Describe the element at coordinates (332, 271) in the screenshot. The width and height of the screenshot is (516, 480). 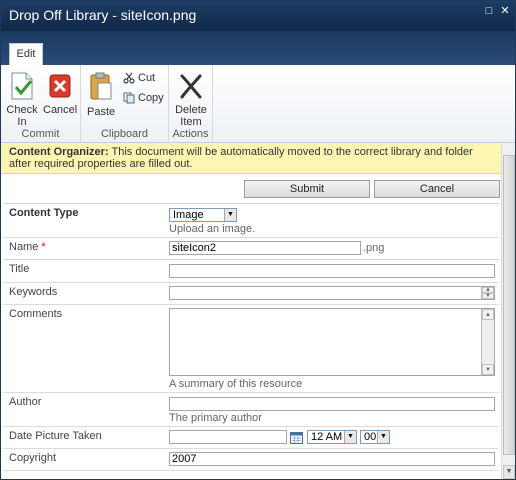
I see `title-field` at that location.